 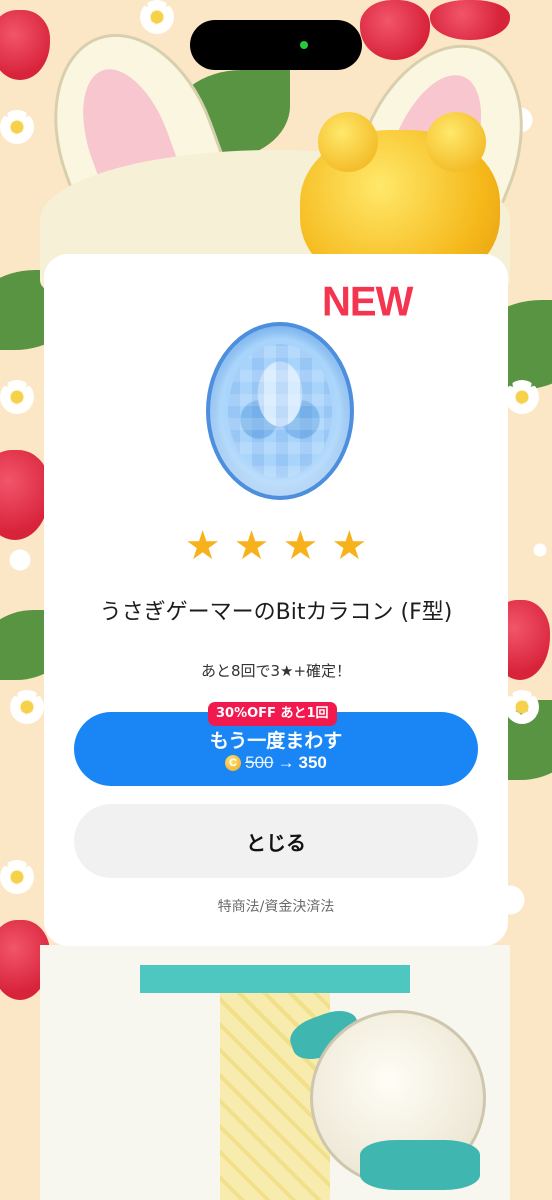 I want to click on ribbon-decoration, so click(x=420, y=1165).